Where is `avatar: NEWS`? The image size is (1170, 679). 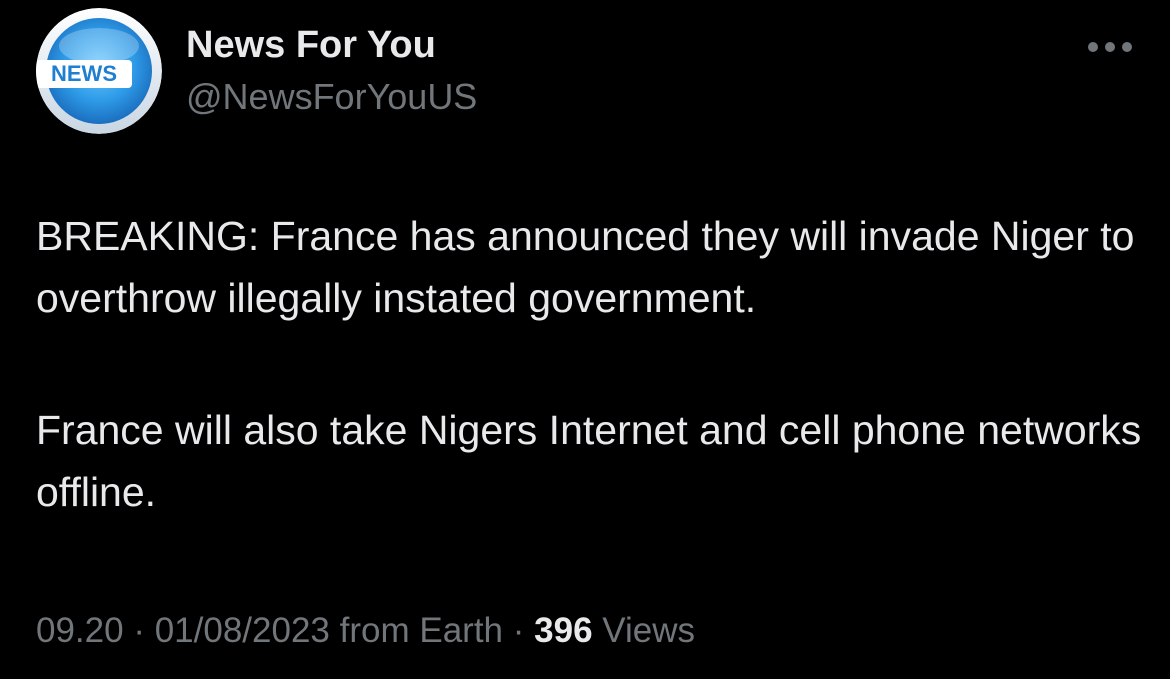 avatar: NEWS is located at coordinates (99, 71).